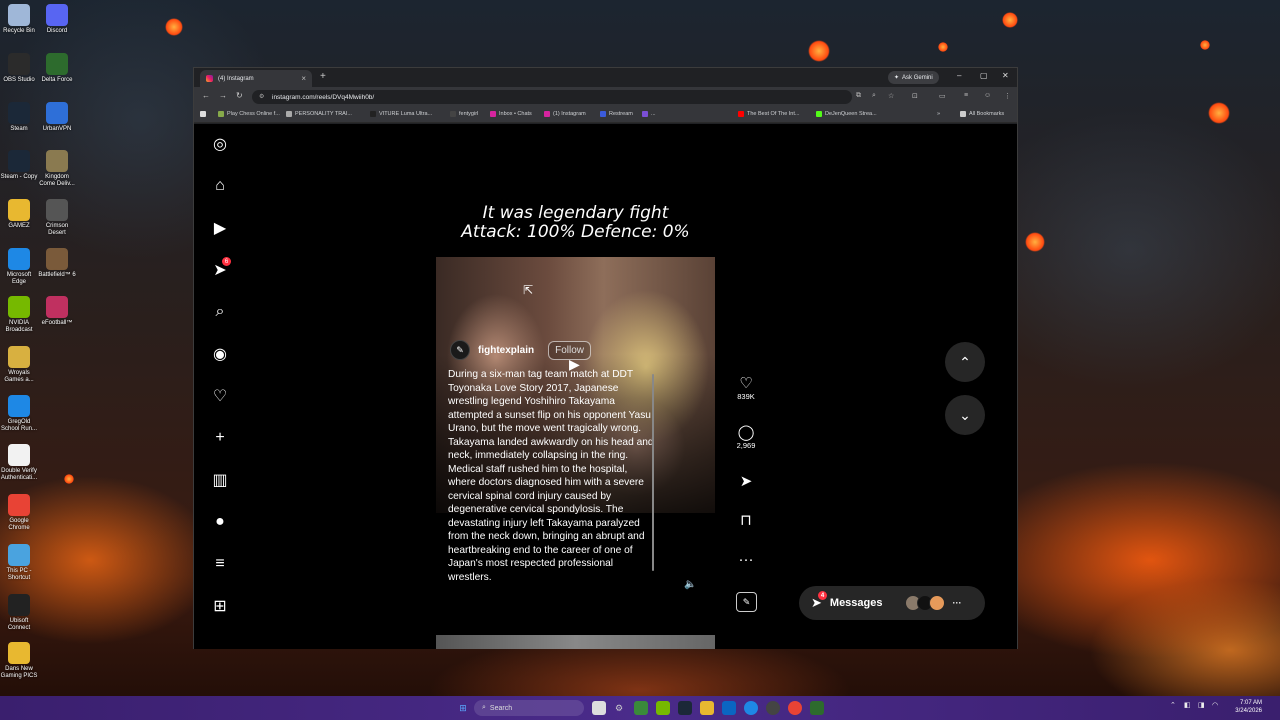  Describe the element at coordinates (529, 708) in the screenshot. I see `taskbar-search: ⌕ Search` at that location.